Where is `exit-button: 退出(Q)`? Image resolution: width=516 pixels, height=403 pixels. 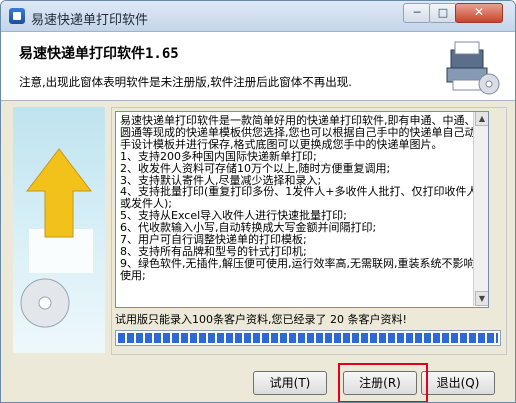 exit-button: 退出(Q) is located at coordinates (458, 383).